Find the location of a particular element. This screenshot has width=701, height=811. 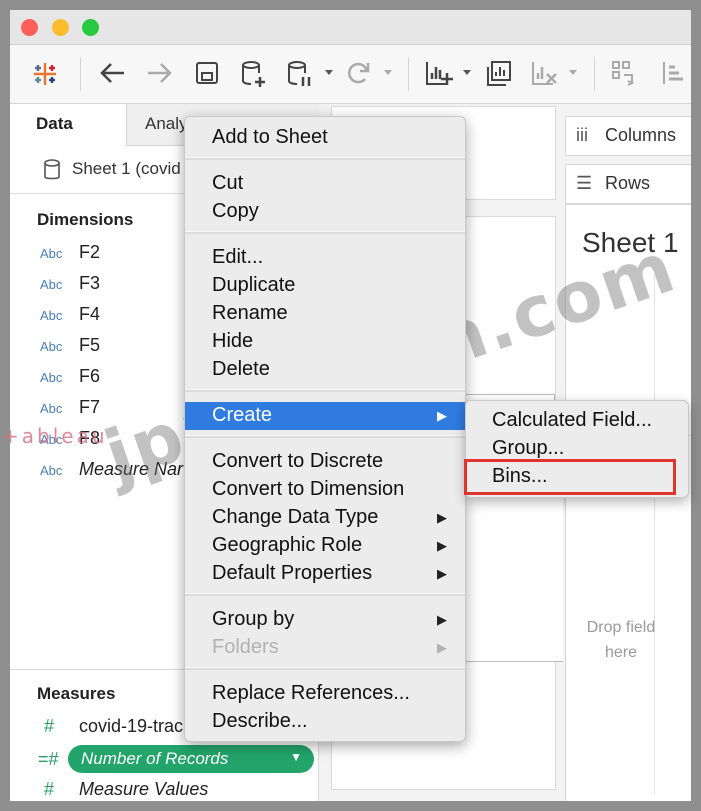

bins-callout-box is located at coordinates (570, 477).